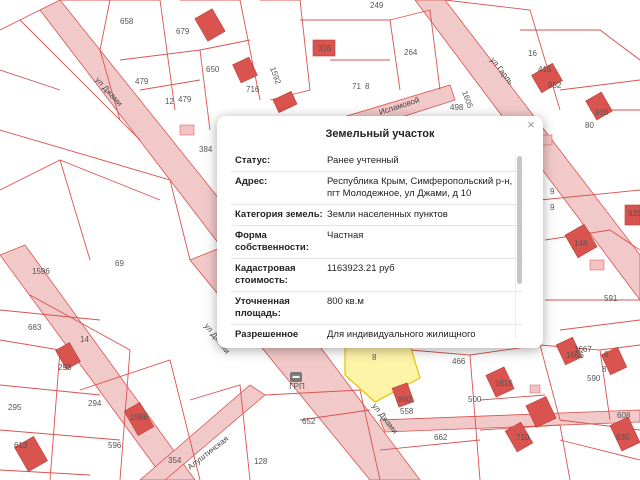 The height and width of the screenshot is (480, 640). What do you see at coordinates (127, 21) in the screenshot?
I see `parcel-number: 658` at bounding box center [127, 21].